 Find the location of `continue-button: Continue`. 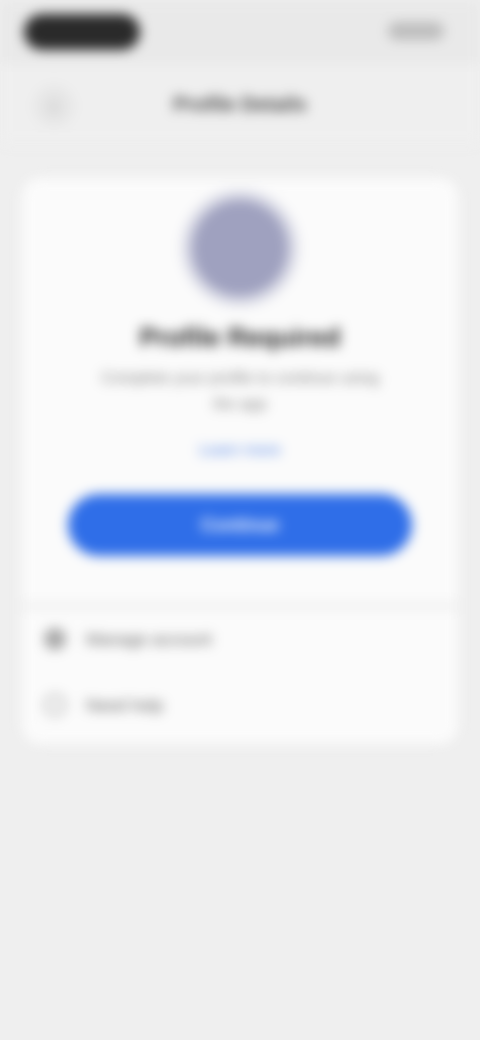

continue-button: Continue is located at coordinates (240, 525).